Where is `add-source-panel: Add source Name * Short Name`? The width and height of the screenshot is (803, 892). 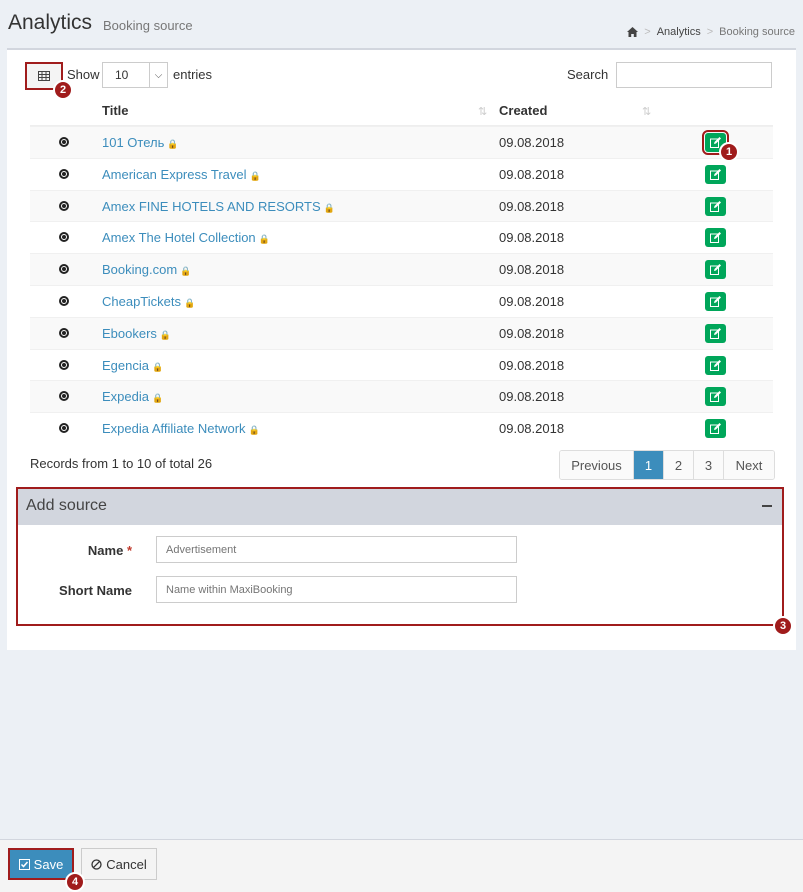 add-source-panel: Add source Name * Short Name is located at coordinates (400, 556).